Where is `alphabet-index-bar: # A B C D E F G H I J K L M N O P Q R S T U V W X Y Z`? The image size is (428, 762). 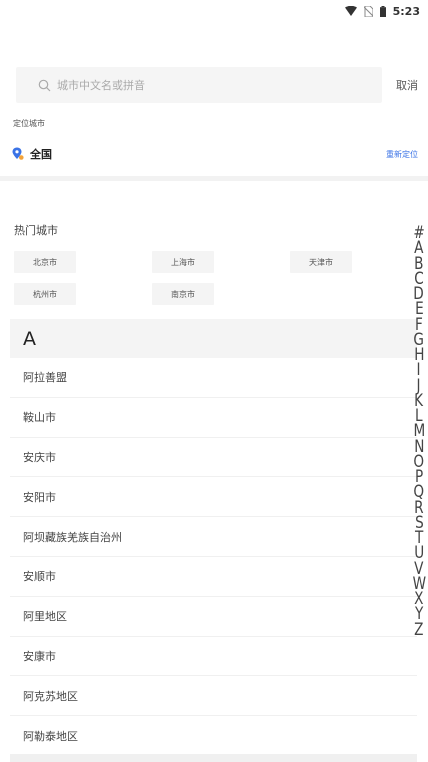 alphabet-index-bar: # A B C D E F G H I J K L M N O P Q R S T U V W X Y Z is located at coordinates (418, 431).